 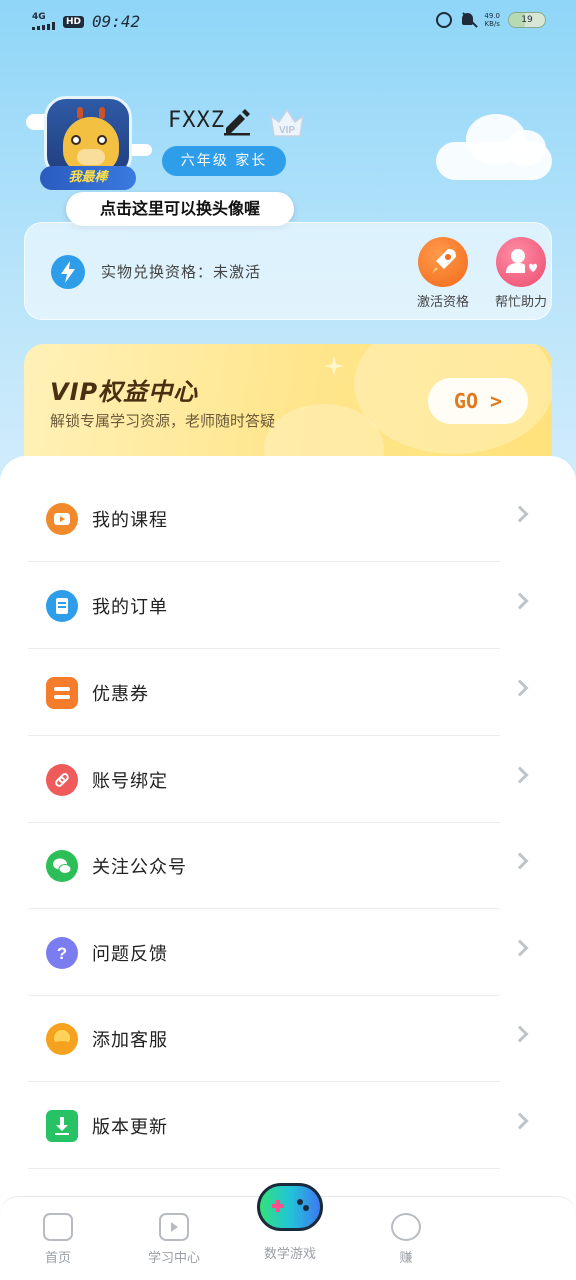 What do you see at coordinates (62, 606) in the screenshot?
I see `clipboard-icon` at bounding box center [62, 606].